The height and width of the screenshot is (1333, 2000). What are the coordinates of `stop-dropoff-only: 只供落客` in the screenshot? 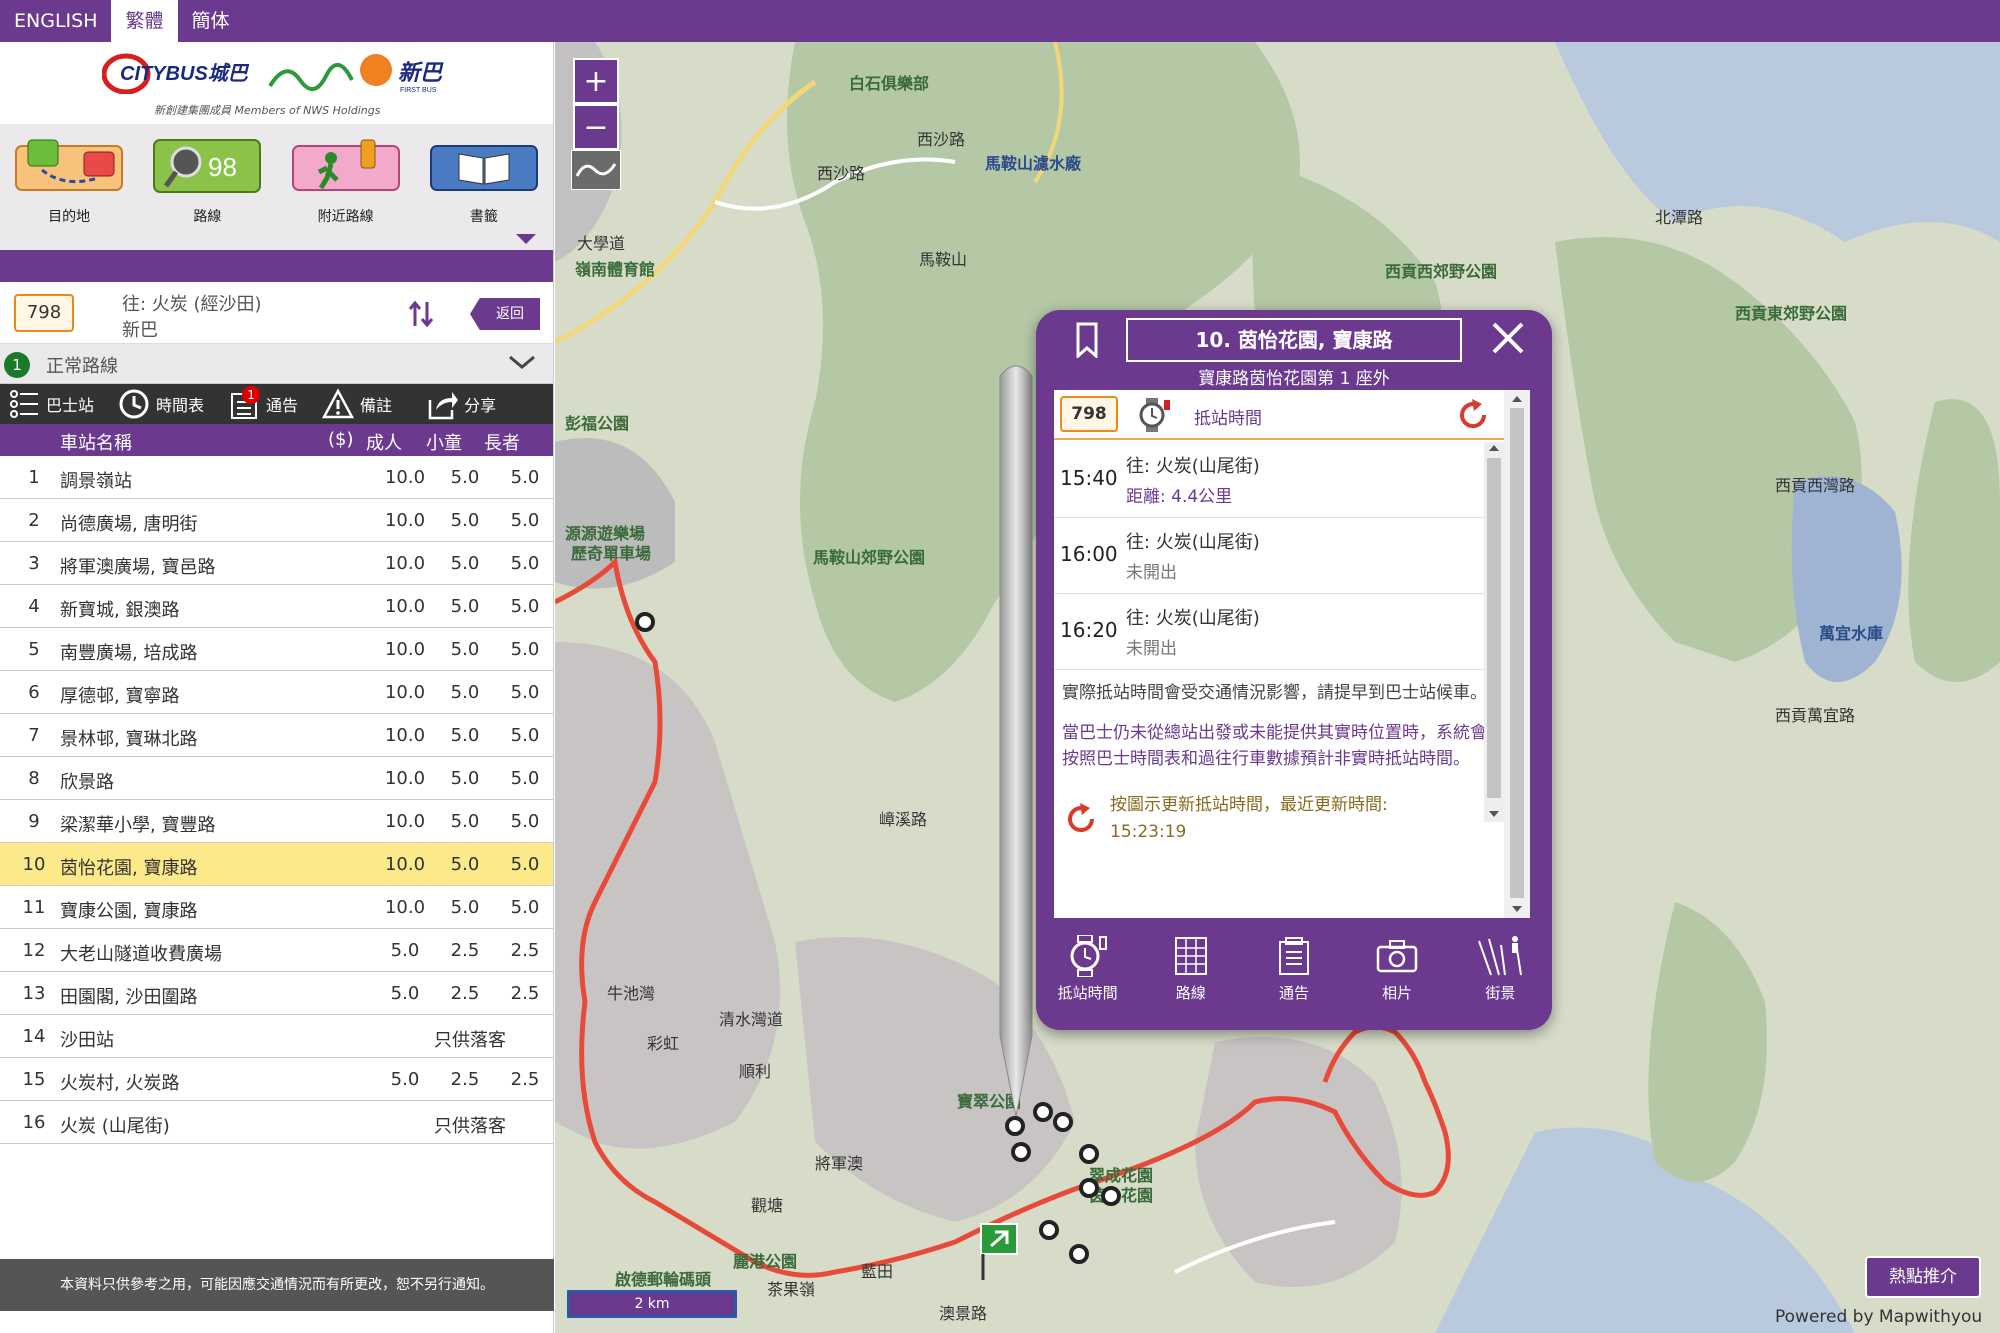 It's located at (470, 1126).